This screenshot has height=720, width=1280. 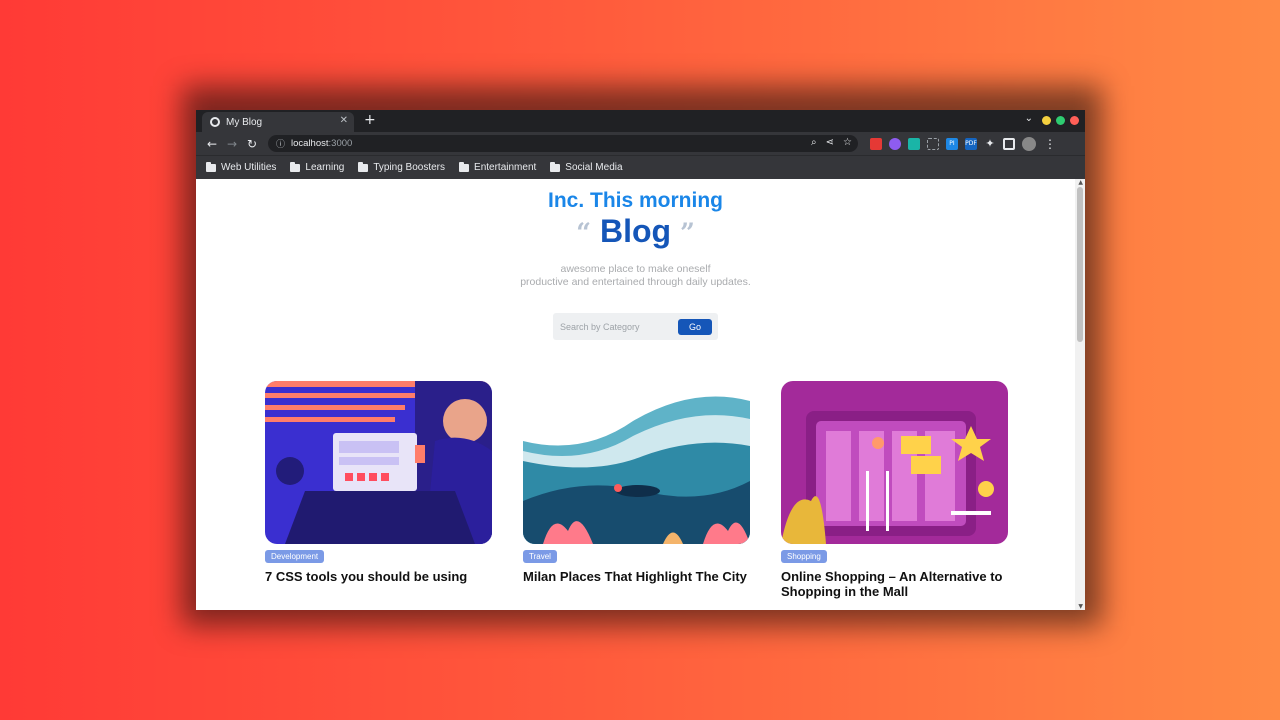 I want to click on category-tag: Shopping, so click(x=804, y=556).